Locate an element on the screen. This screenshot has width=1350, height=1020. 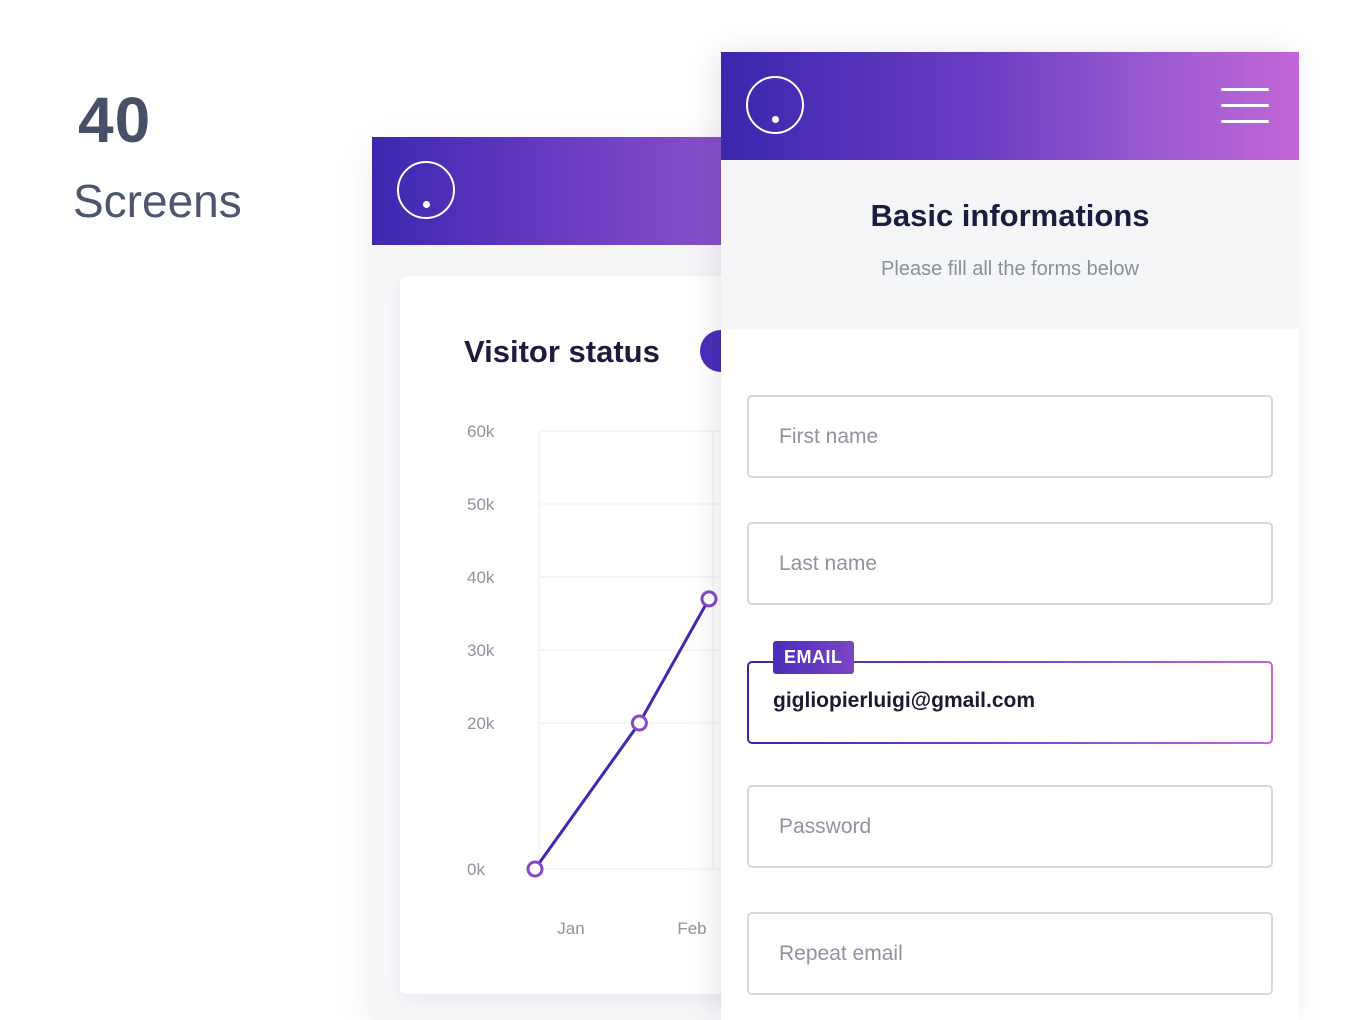
page-subtitle: Please fill all the forms below is located at coordinates (1010, 269).